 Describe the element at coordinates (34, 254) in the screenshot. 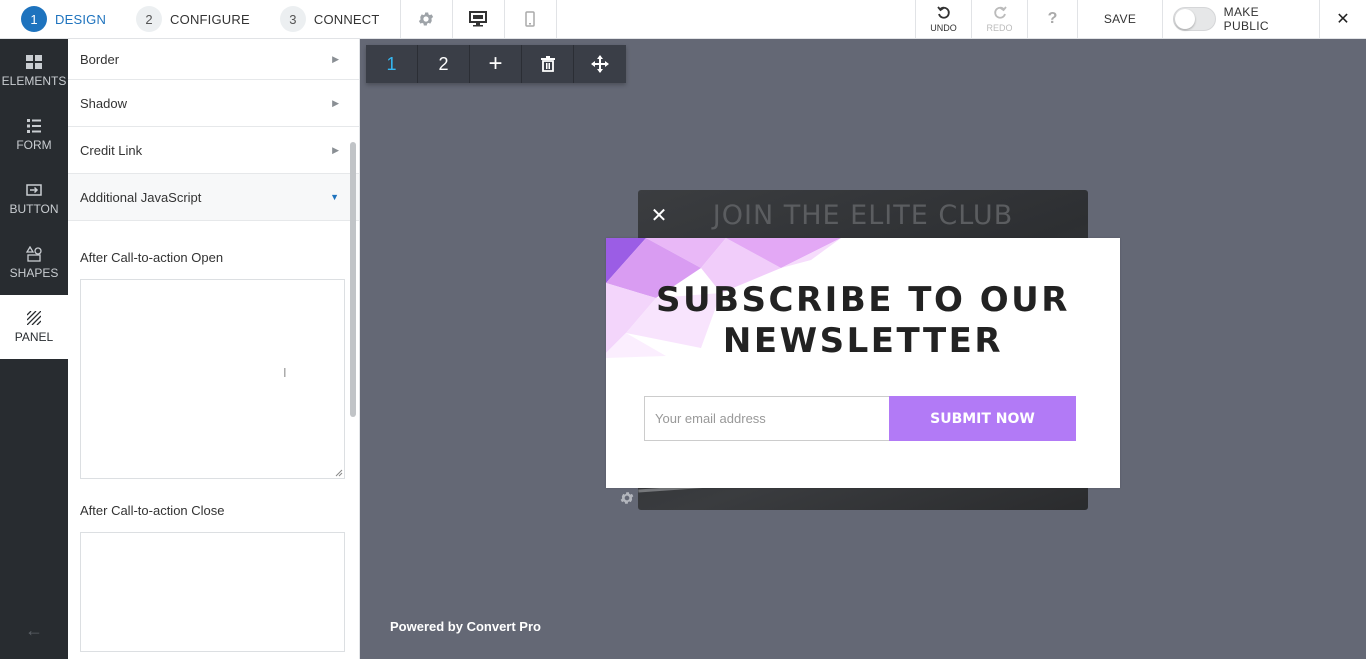

I see `shapes-icon` at that location.